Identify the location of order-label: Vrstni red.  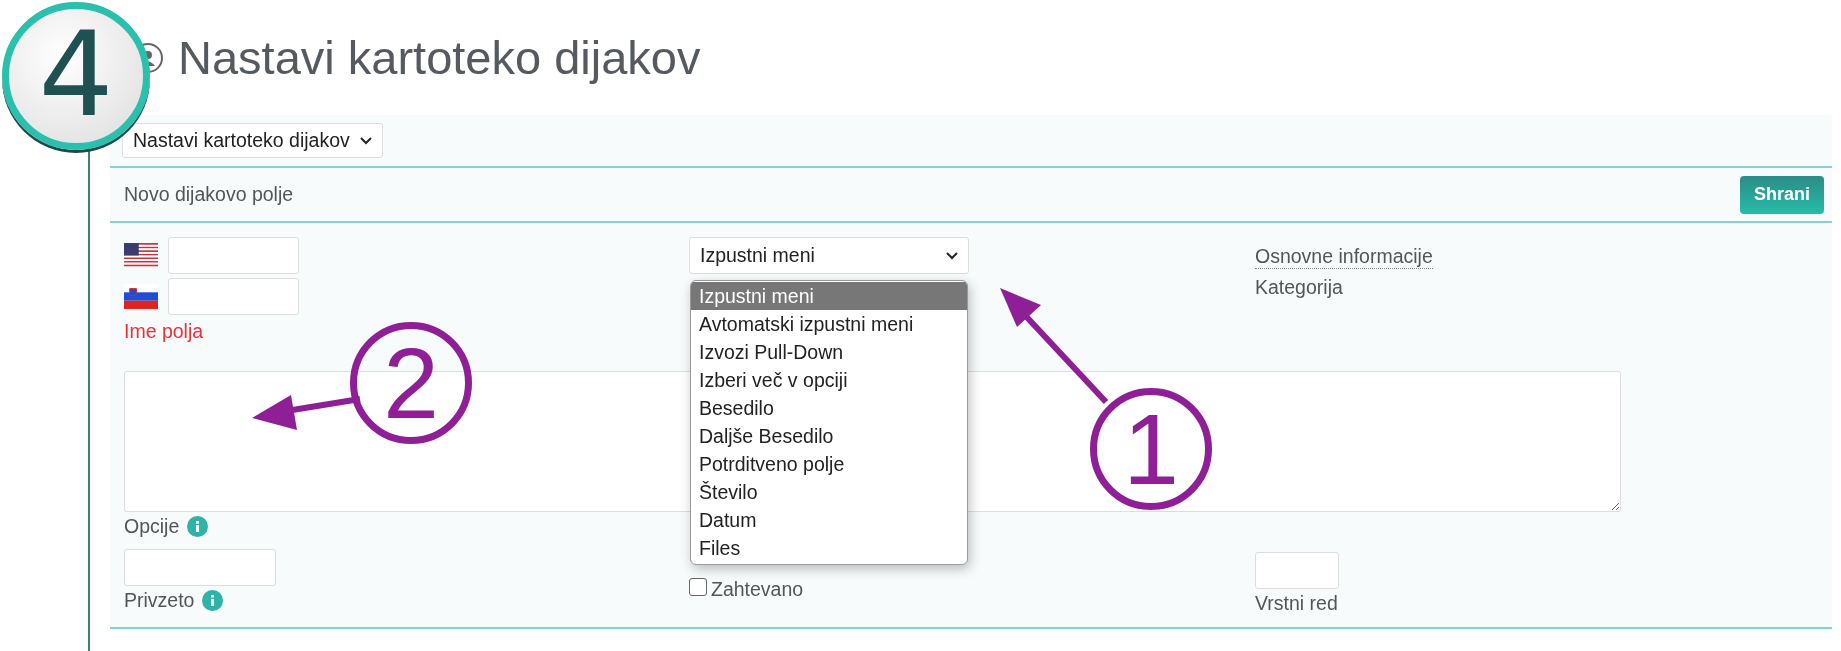
(1296, 603).